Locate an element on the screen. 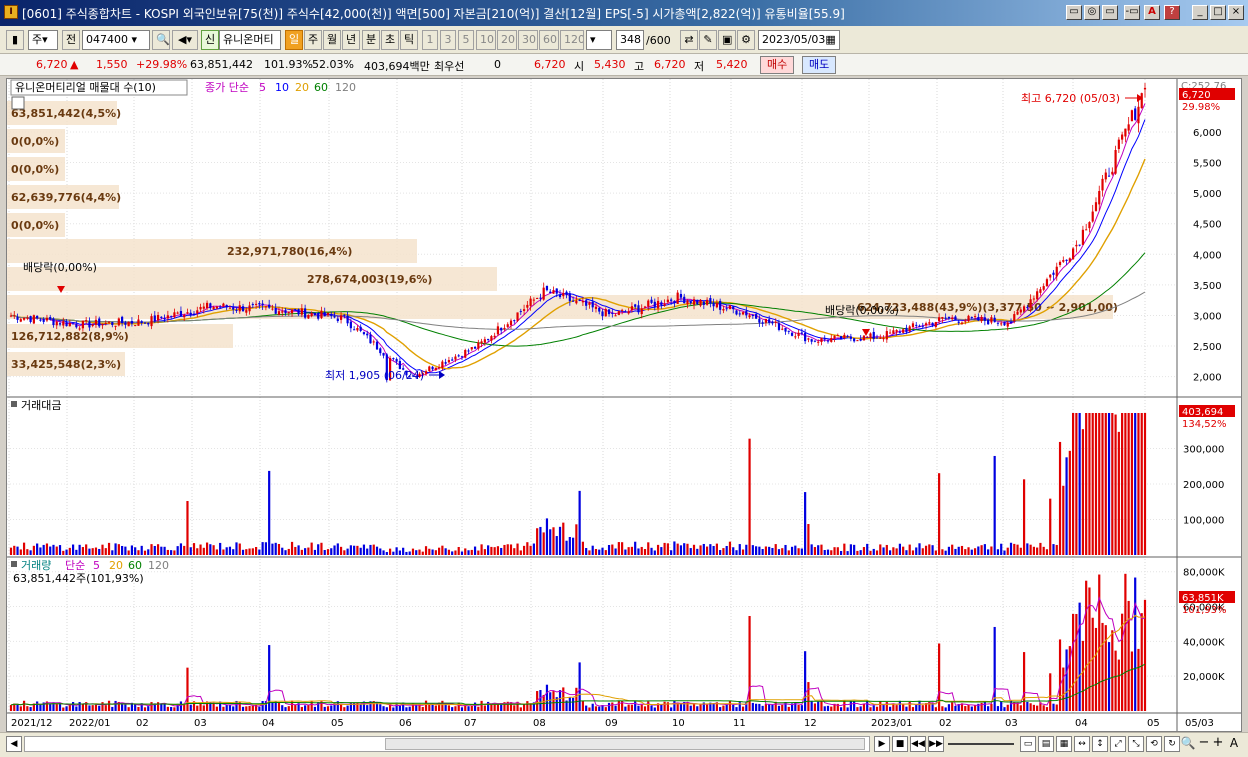  axis-icon: ↔ is located at coordinates (1082, 744).